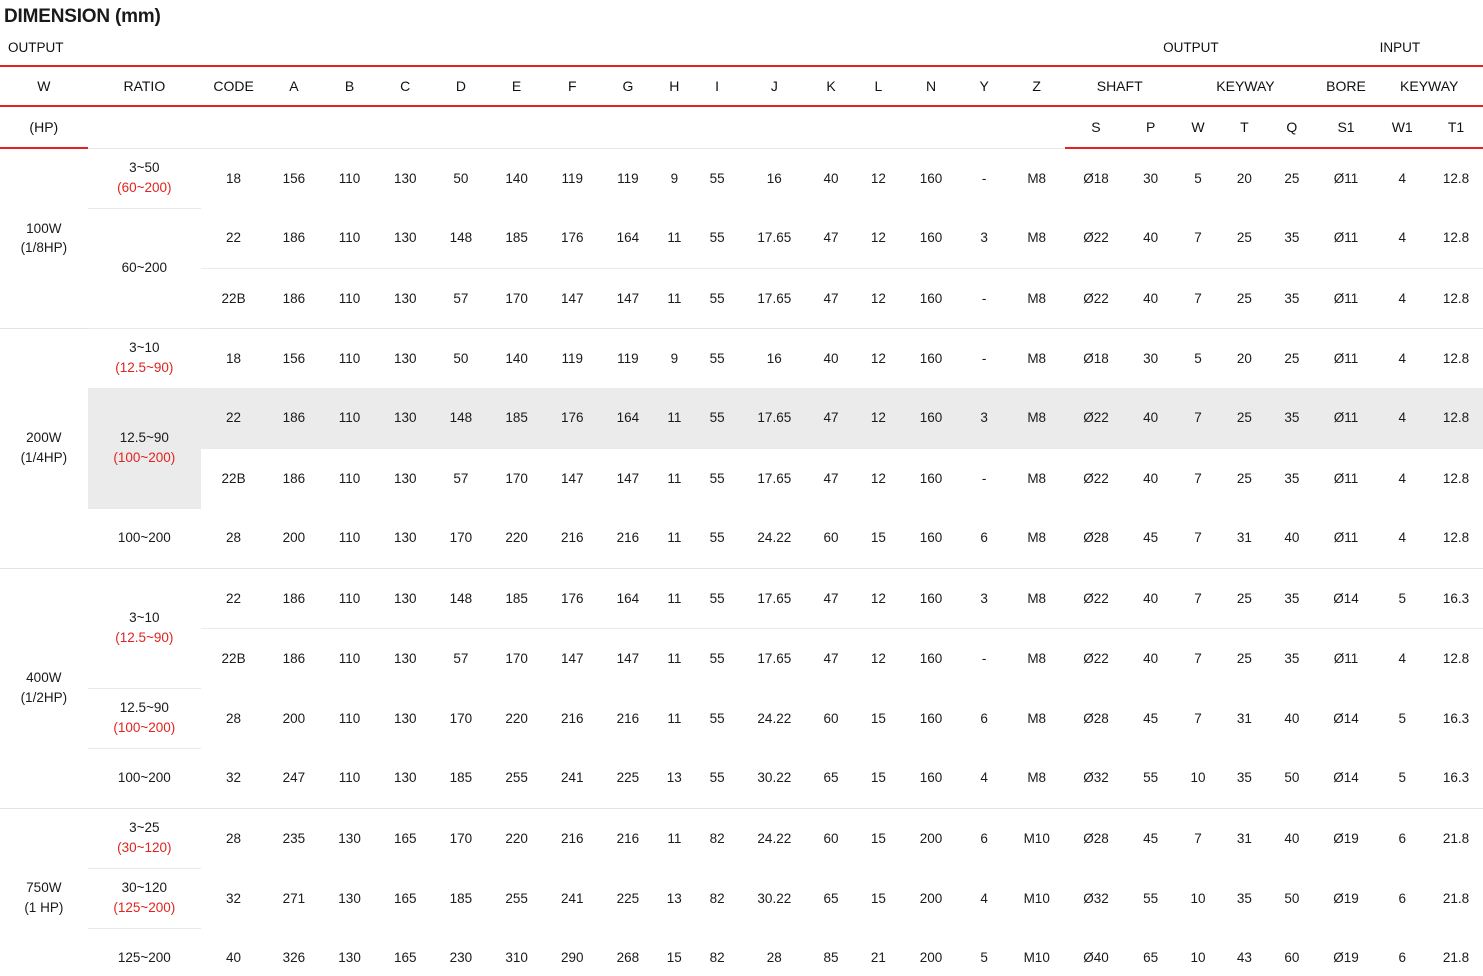 The width and height of the screenshot is (1483, 976). What do you see at coordinates (1292, 358) in the screenshot?
I see `cell-q: 25` at bounding box center [1292, 358].